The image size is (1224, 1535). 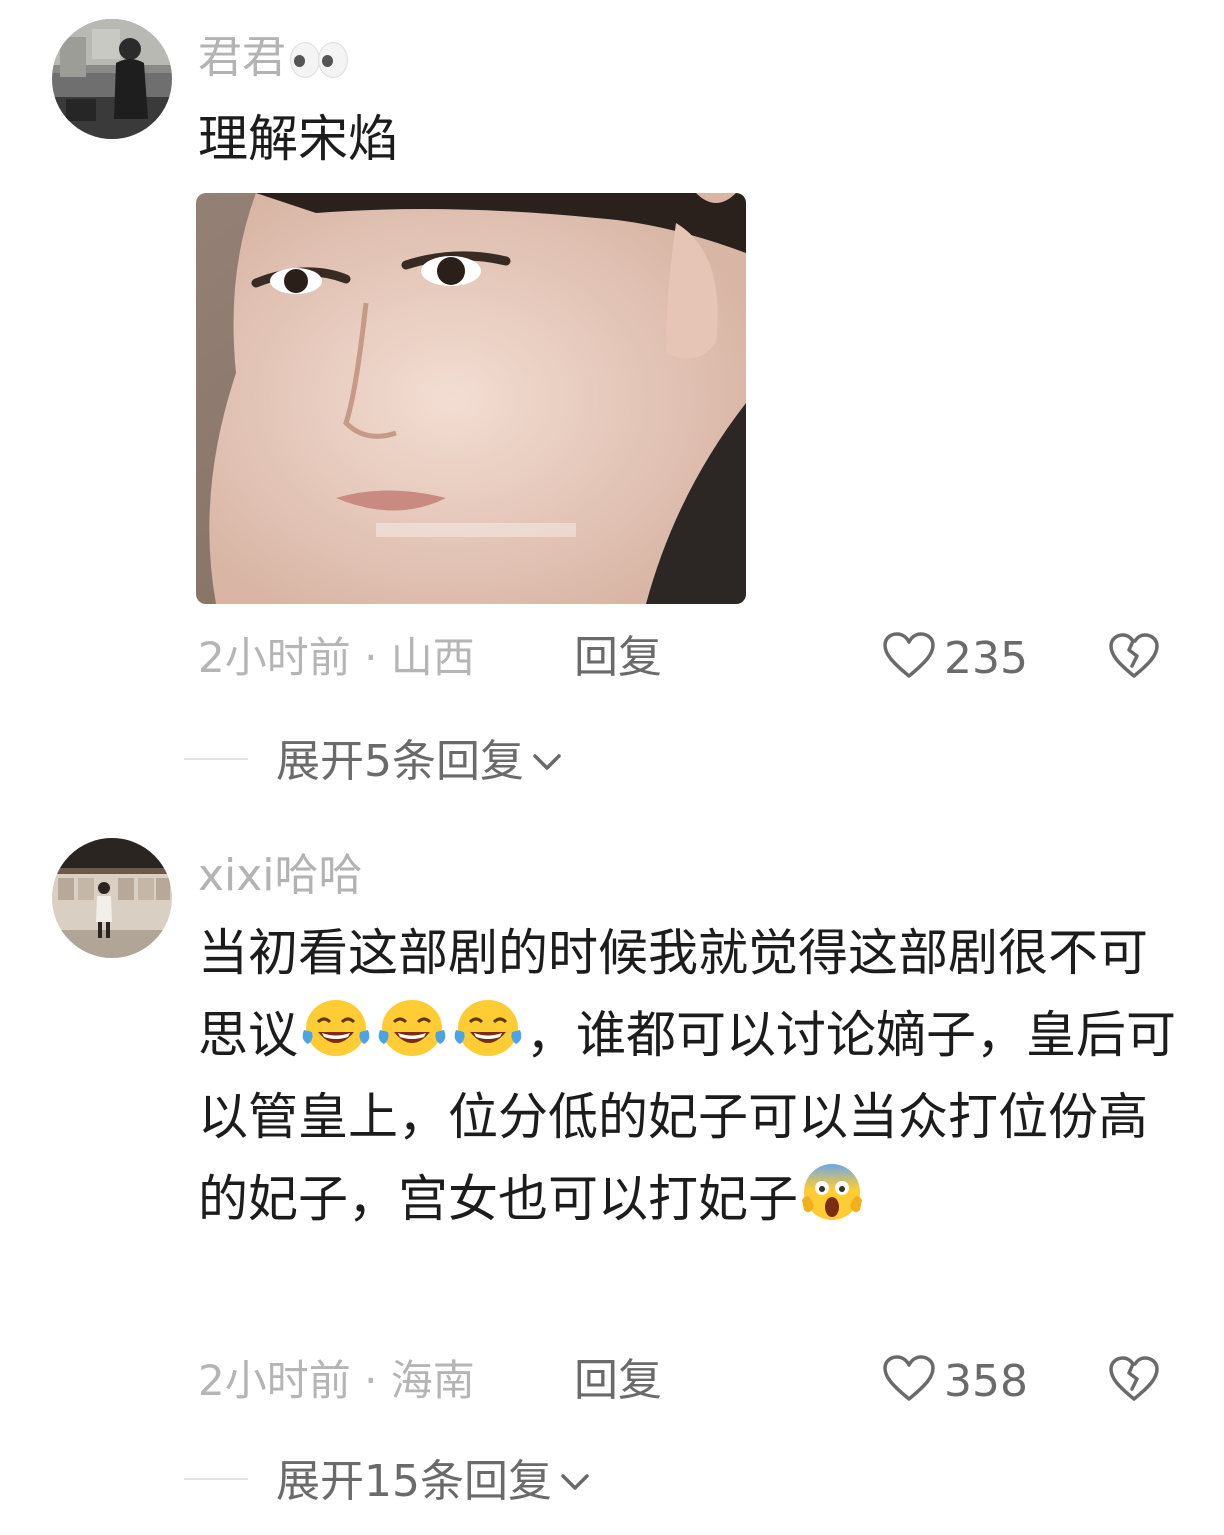 I want to click on expand-replies-button: 展开5条回复, so click(x=419, y=760).